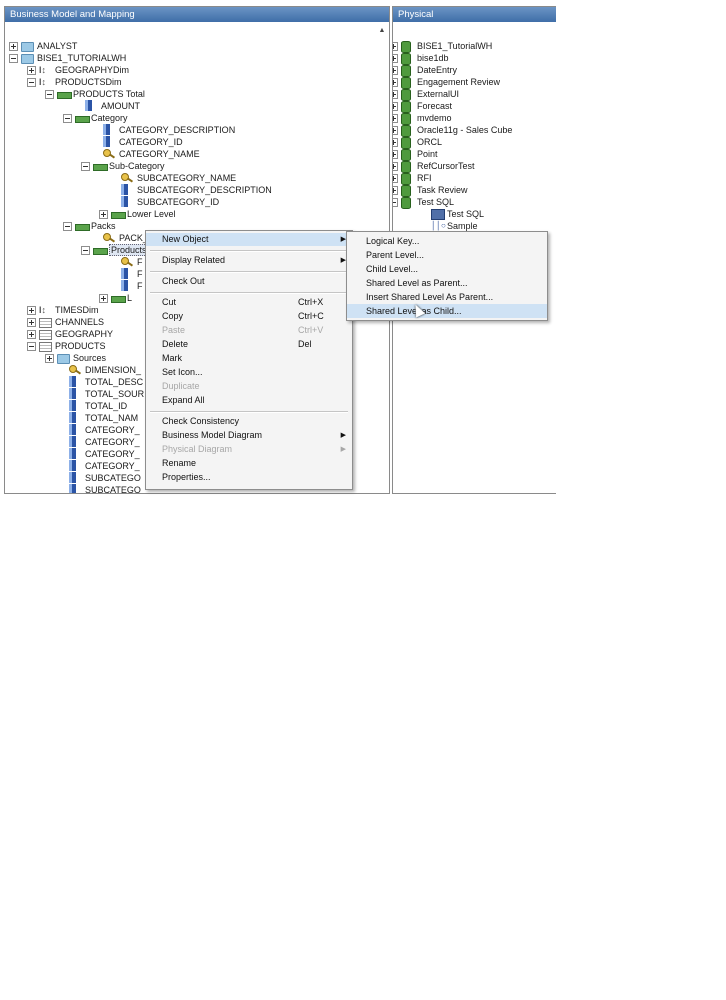 The width and height of the screenshot is (726, 1000). Describe the element at coordinates (249, 358) in the screenshot. I see `context-menu-item: Mark` at that location.